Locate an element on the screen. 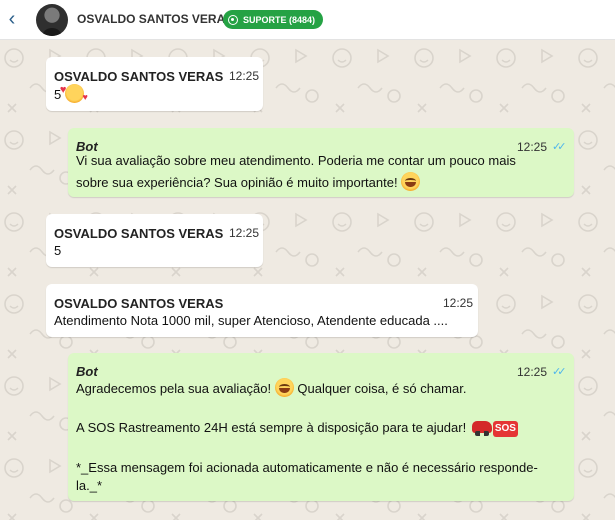 This screenshot has height=520, width=615. smiling-face-with-hearts-icon is located at coordinates (74, 93).